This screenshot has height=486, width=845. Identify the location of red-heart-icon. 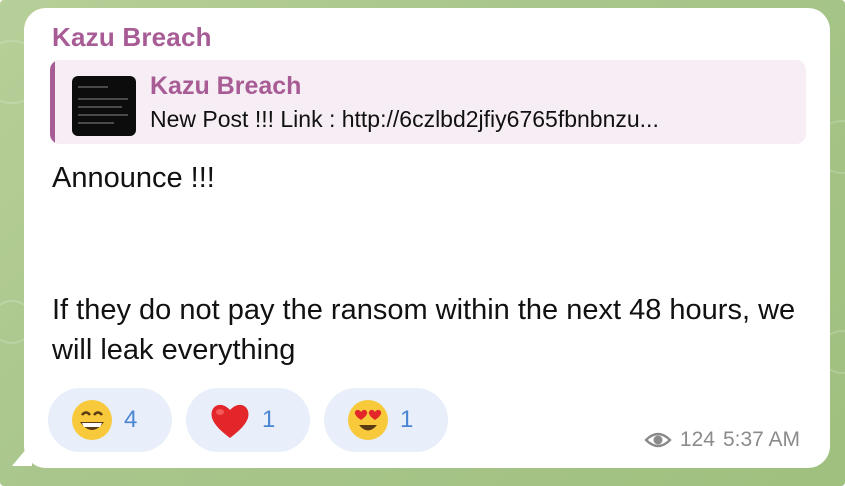
(230, 421).